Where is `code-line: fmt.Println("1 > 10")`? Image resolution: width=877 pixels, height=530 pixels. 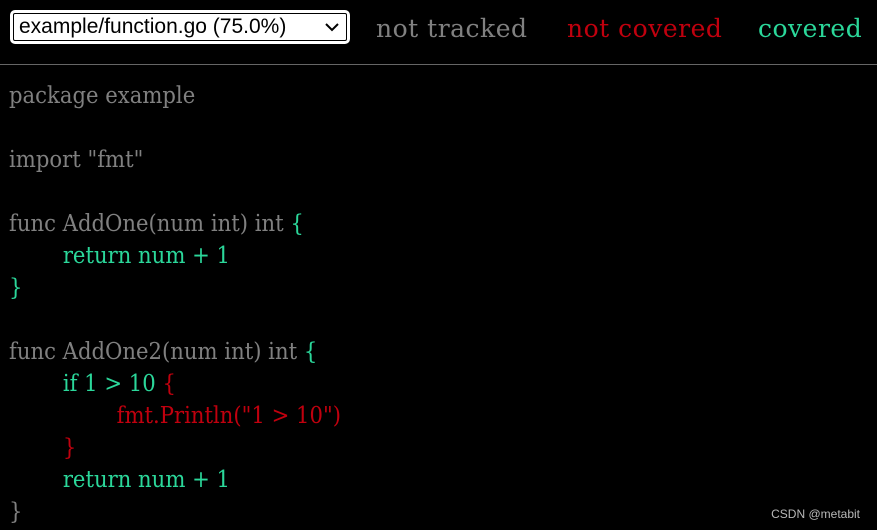
code-line: fmt.Println("1 > 10") is located at coordinates (175, 416).